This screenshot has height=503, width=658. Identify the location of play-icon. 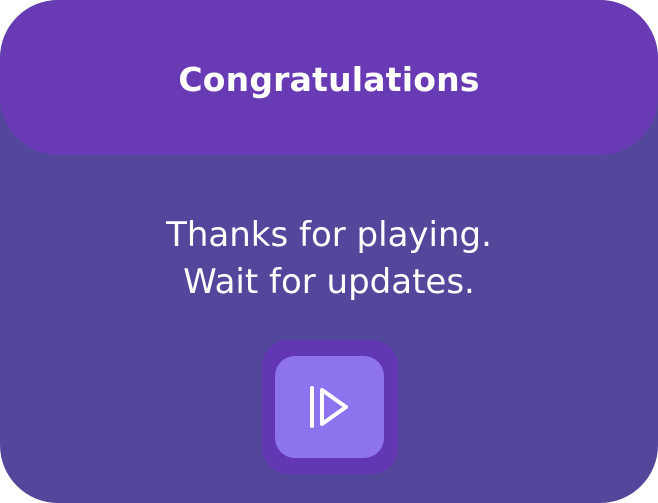
(328, 407).